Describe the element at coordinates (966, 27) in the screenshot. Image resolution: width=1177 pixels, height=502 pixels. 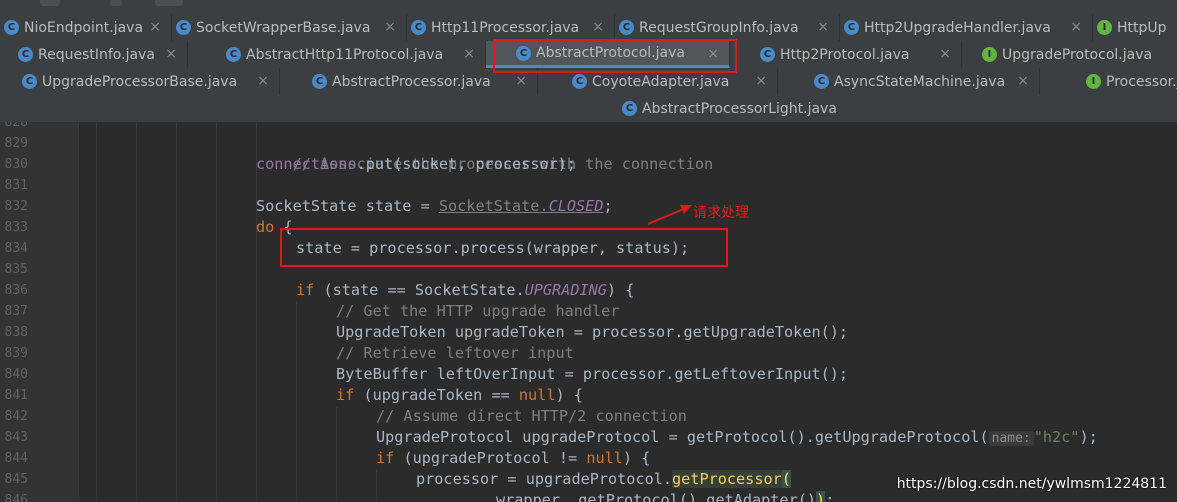
I see `tab-http2upgradehandler: C Http2UpgradeHandler.java ×` at that location.